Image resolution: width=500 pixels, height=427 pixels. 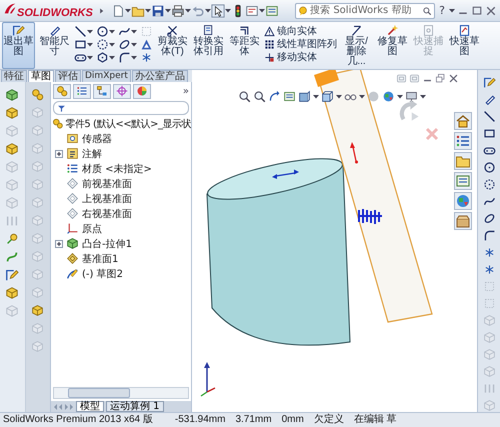 What do you see at coordinates (365, 10) in the screenshot?
I see `search-field: 搜索 SolidWorks 帮助` at bounding box center [365, 10].